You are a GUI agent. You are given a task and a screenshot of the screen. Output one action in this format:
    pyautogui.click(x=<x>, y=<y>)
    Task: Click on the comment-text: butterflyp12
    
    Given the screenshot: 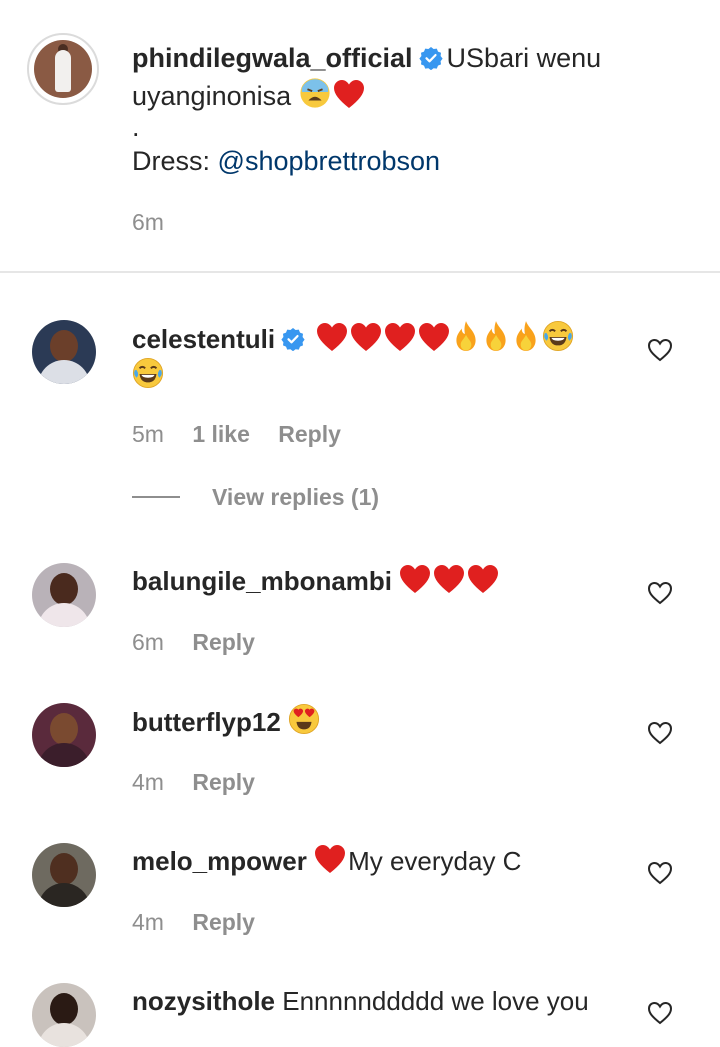 What is the action you would take?
    pyautogui.click(x=382, y=721)
    